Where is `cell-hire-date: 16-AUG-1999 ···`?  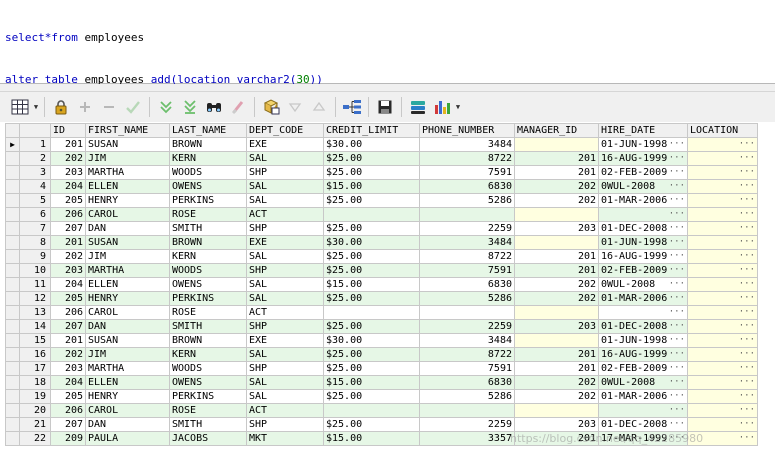
cell-hire-date: 16-AUG-1999 ··· is located at coordinates (643, 158).